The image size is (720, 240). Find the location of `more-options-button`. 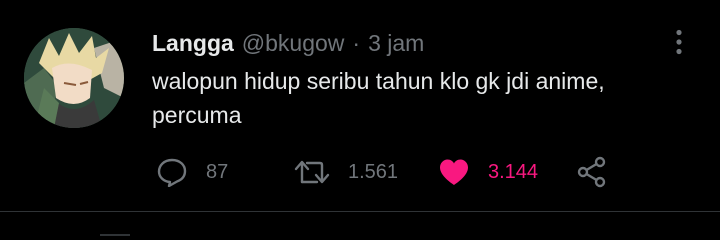

more-options-button is located at coordinates (679, 42).